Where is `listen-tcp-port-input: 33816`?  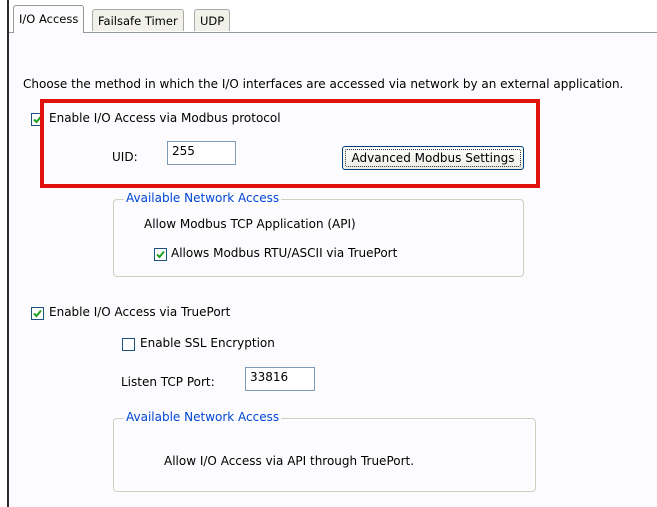 listen-tcp-port-input: 33816 is located at coordinates (280, 379).